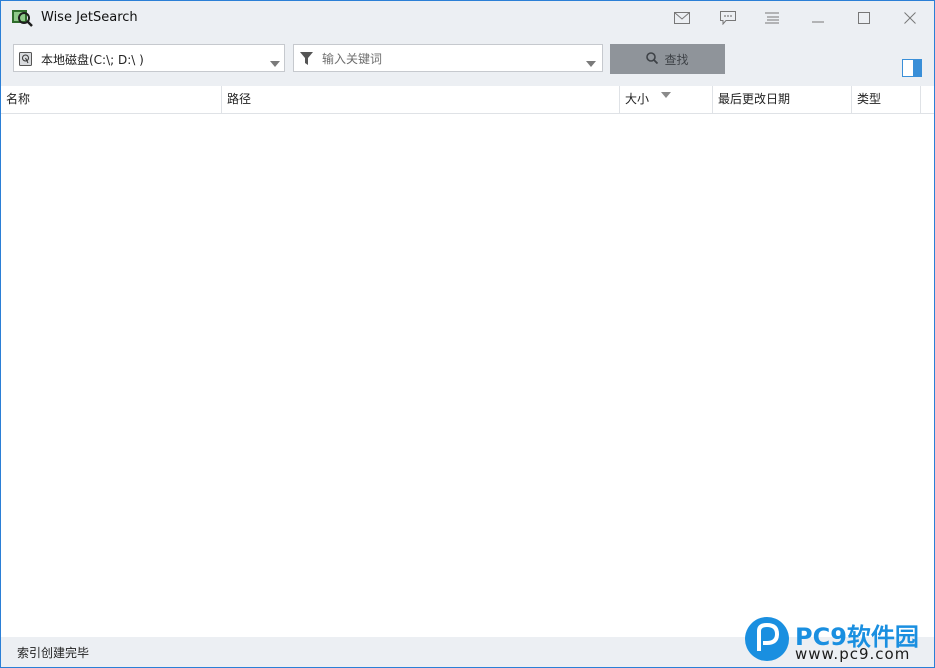  Describe the element at coordinates (782, 99) in the screenshot. I see `column-modified-date: 最后更改日期` at that location.